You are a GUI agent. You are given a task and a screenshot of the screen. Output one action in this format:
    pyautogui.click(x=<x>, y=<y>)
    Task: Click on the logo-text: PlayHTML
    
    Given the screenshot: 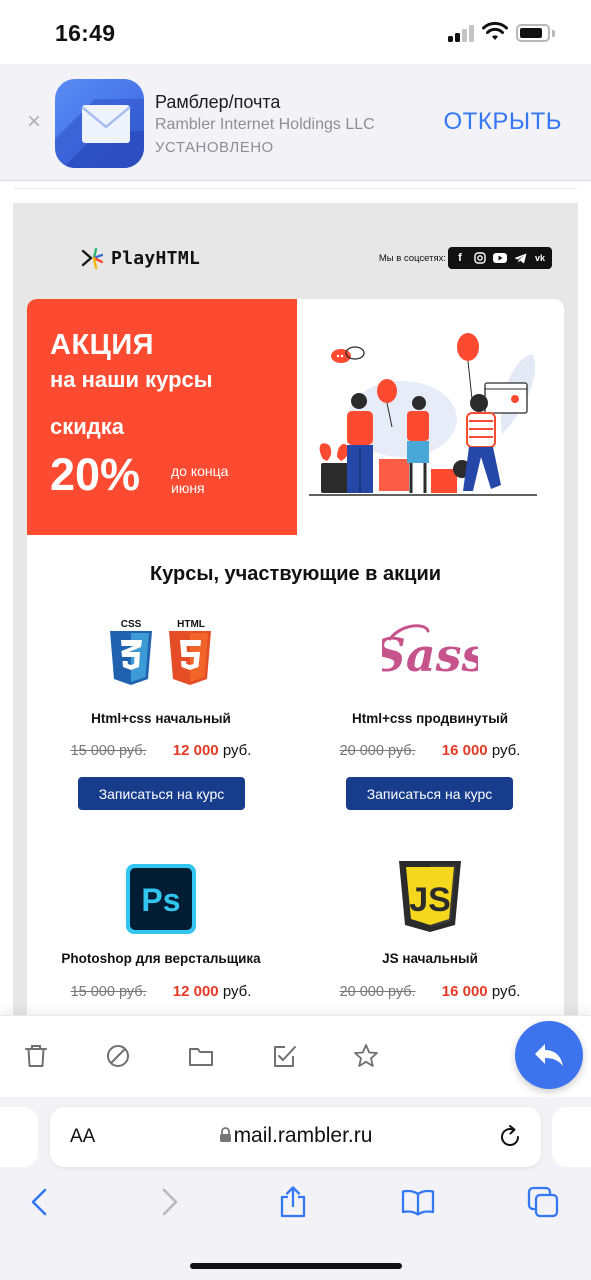 What is the action you would take?
    pyautogui.click(x=156, y=258)
    